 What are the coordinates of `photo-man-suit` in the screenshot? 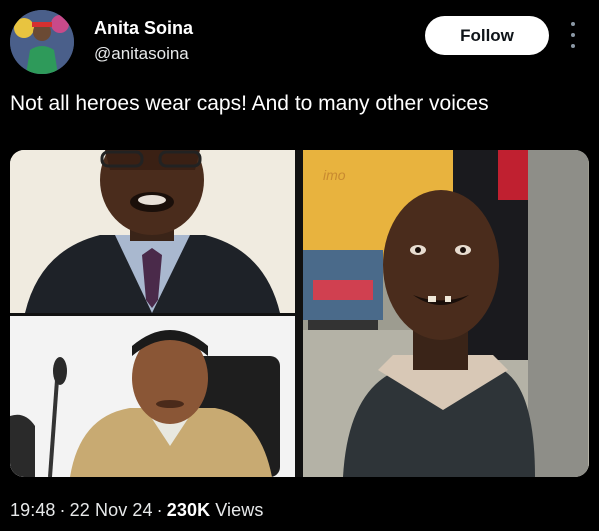 It's located at (152, 231).